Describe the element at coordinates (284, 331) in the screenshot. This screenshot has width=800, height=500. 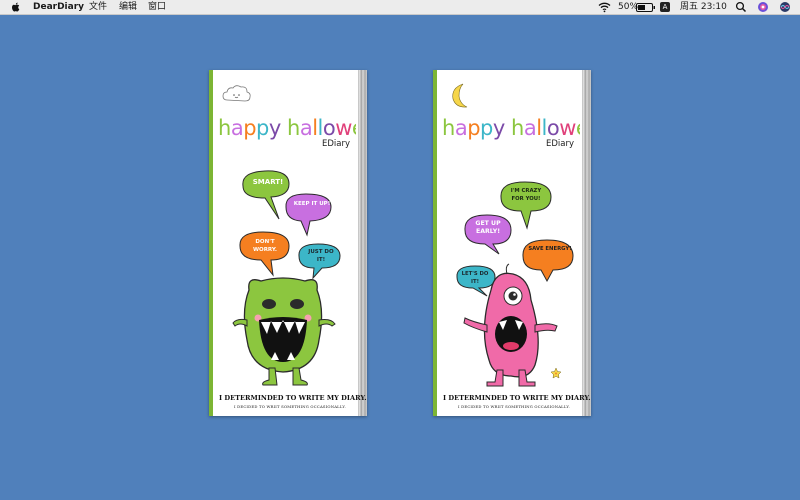
I see `green-monster` at that location.